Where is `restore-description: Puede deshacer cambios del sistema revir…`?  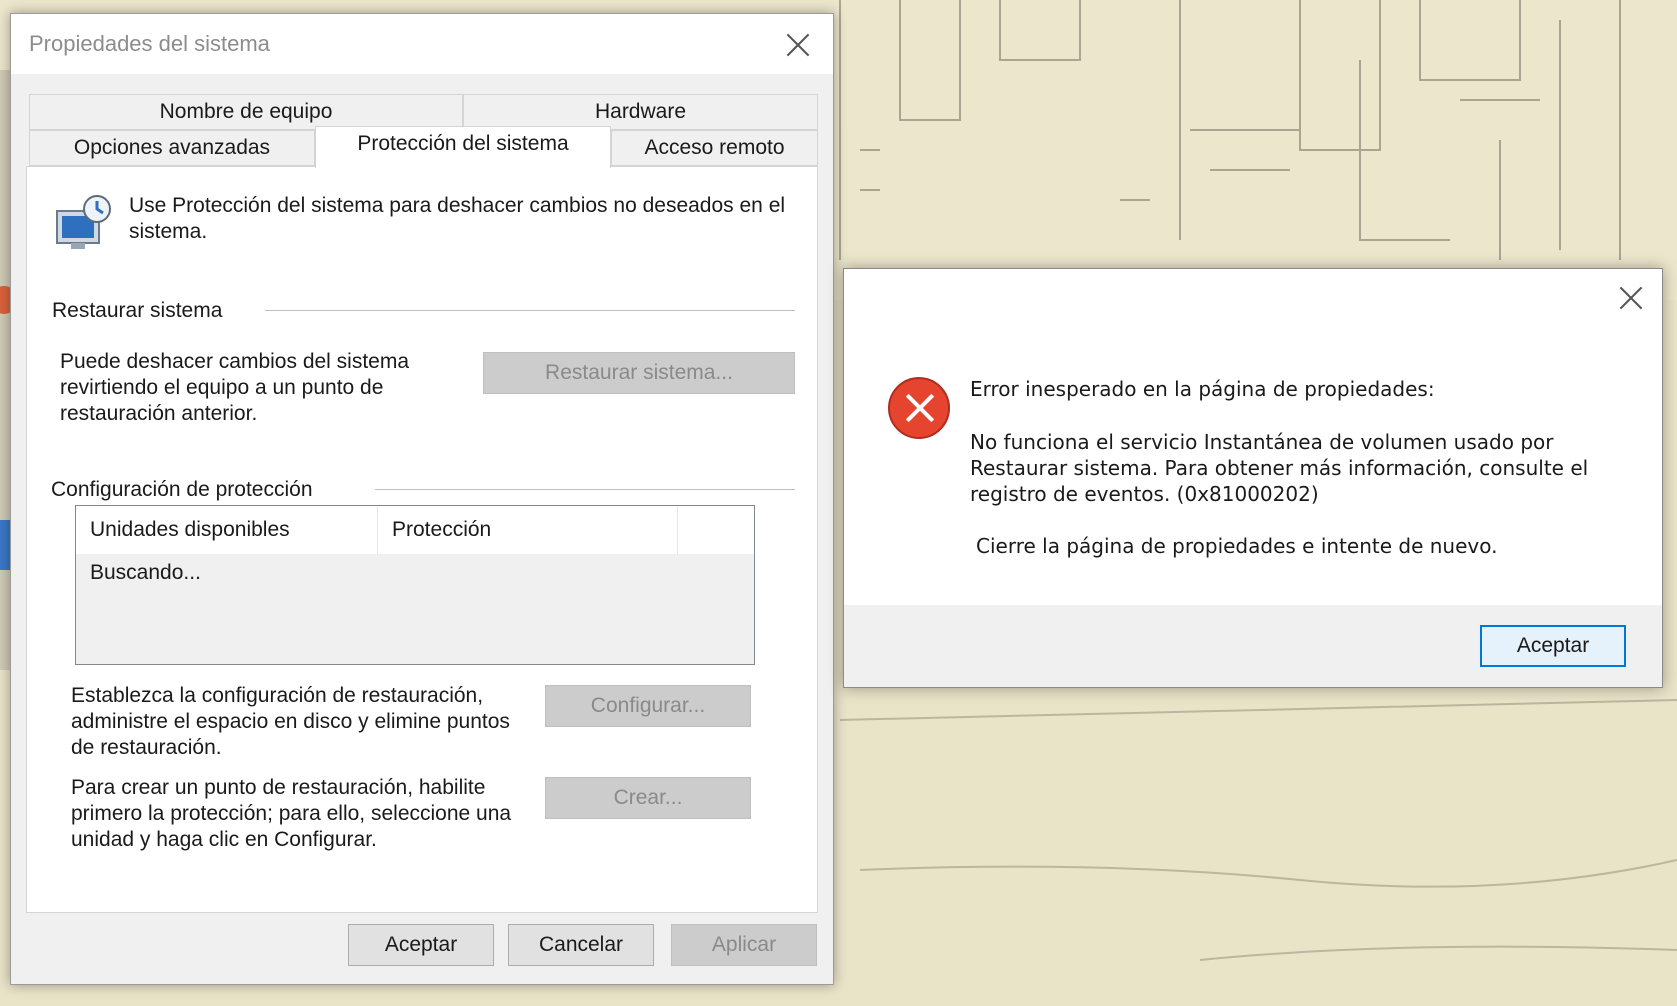
restore-description: Puede deshacer cambios del sistema revir… is located at coordinates (235, 387).